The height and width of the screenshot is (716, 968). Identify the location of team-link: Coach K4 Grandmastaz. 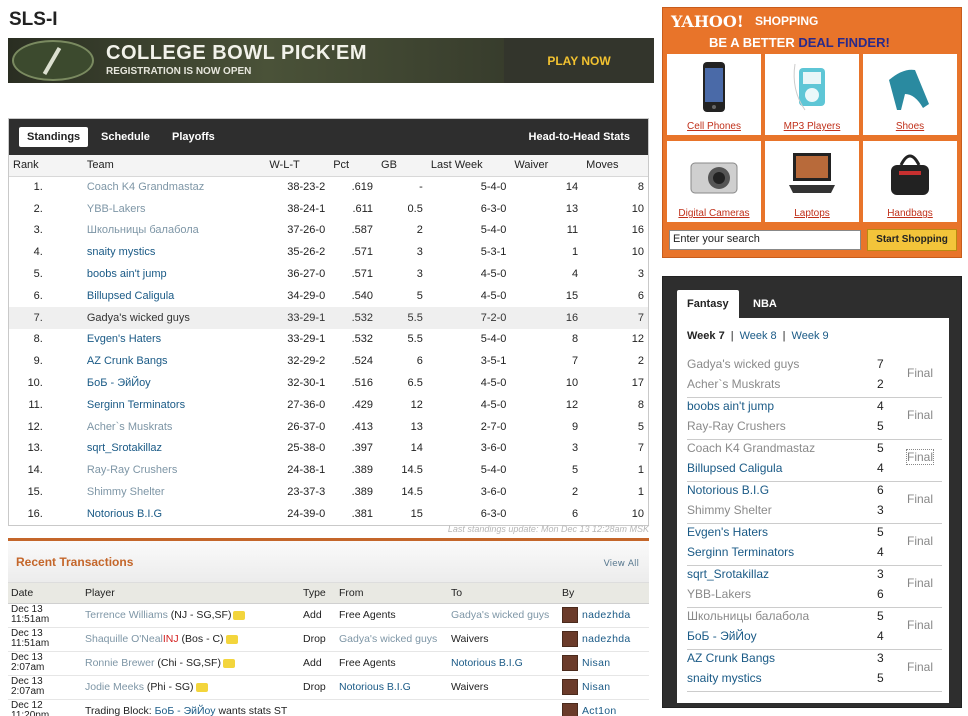
(751, 448).